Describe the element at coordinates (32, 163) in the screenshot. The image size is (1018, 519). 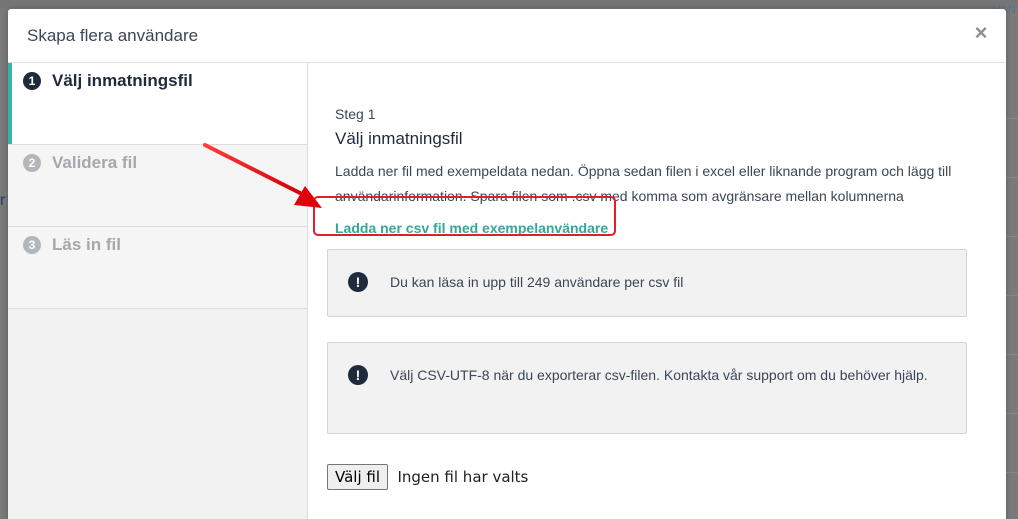
I see `step-number-badge: 2` at that location.